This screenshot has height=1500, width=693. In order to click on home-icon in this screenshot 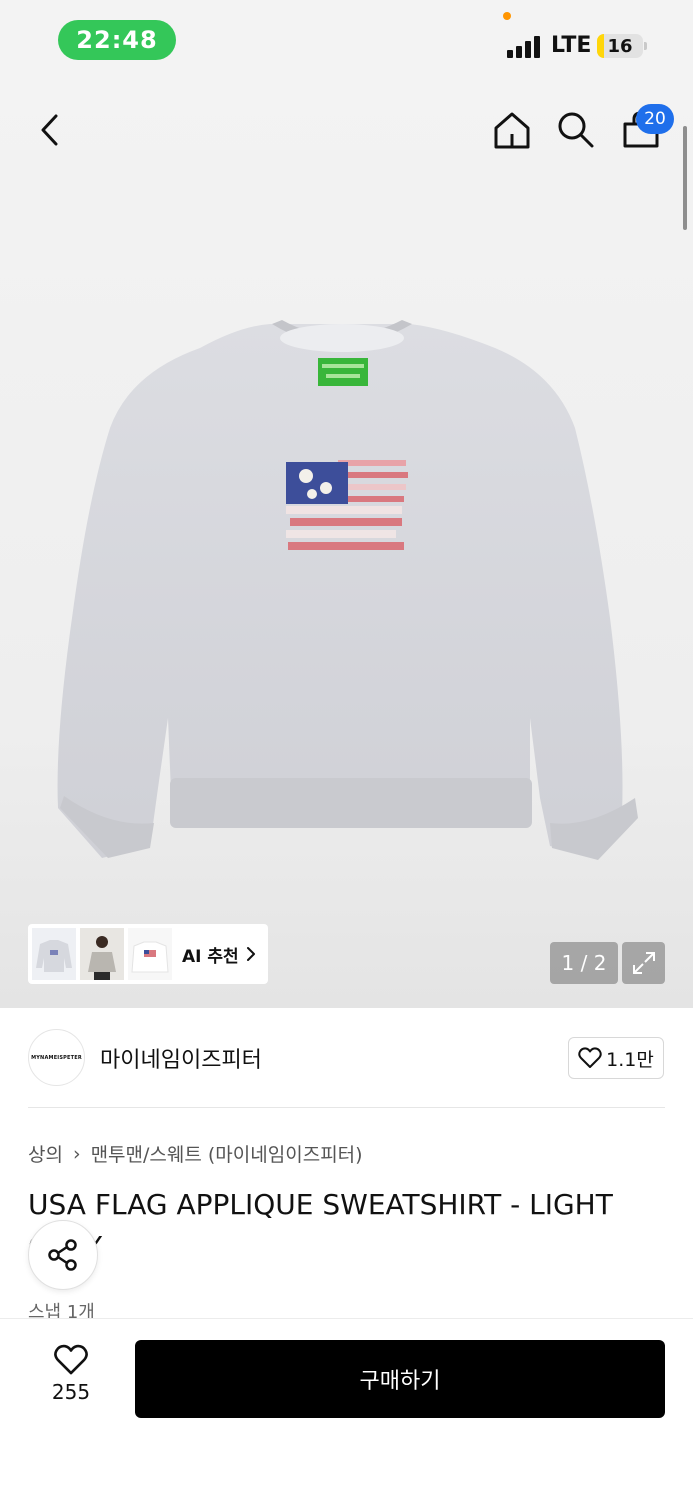, I will do `click(512, 130)`.